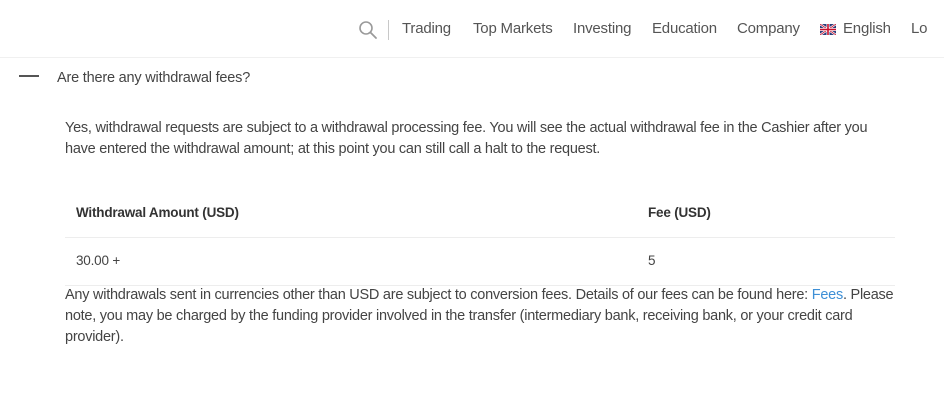 The image size is (944, 406). What do you see at coordinates (602, 28) in the screenshot?
I see `nav-item-investing: Investing` at bounding box center [602, 28].